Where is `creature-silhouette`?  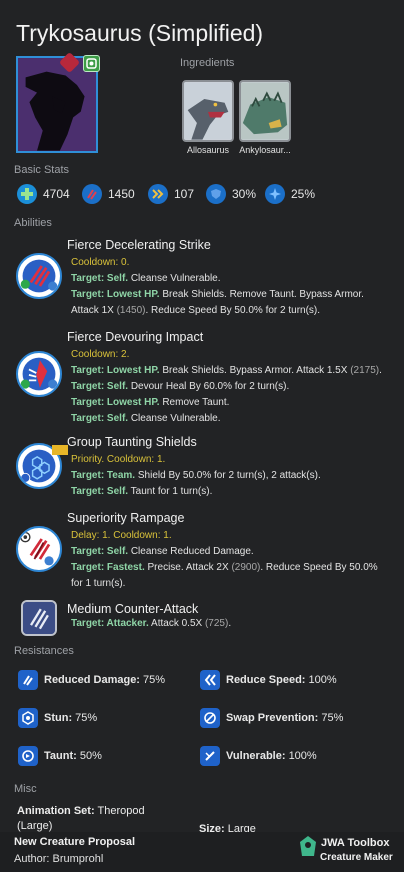 creature-silhouette is located at coordinates (57, 104).